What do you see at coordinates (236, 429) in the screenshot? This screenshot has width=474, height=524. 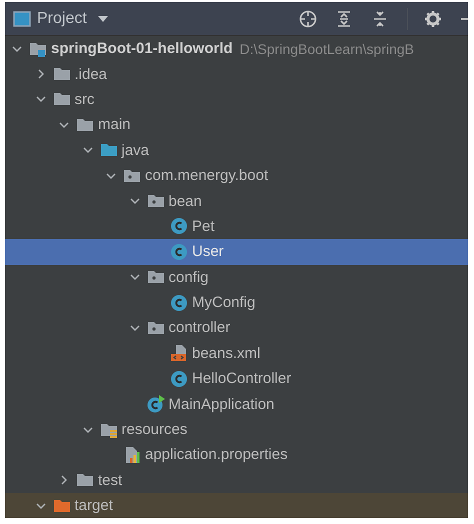 I see `tree-row: resources` at bounding box center [236, 429].